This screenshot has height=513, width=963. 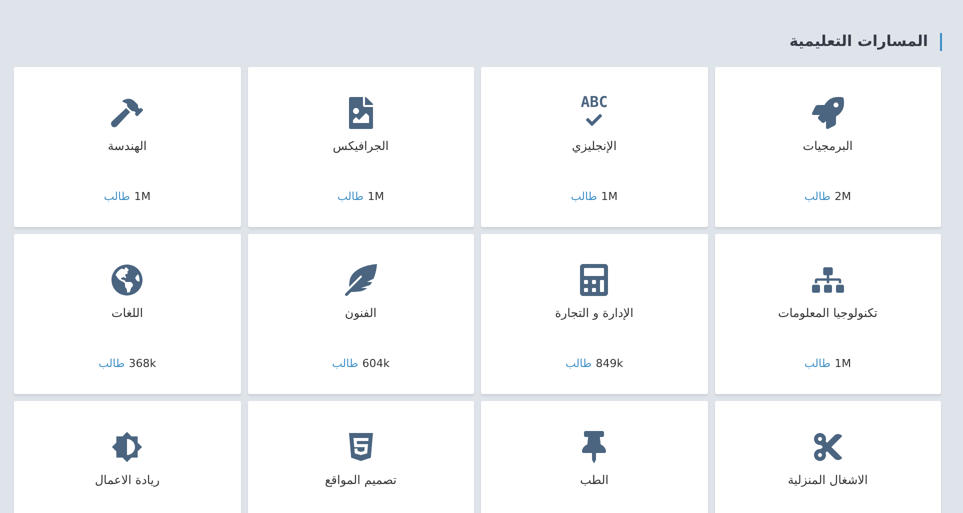 I want to click on track-name: تكنولوجيا المعلومات, so click(x=828, y=313).